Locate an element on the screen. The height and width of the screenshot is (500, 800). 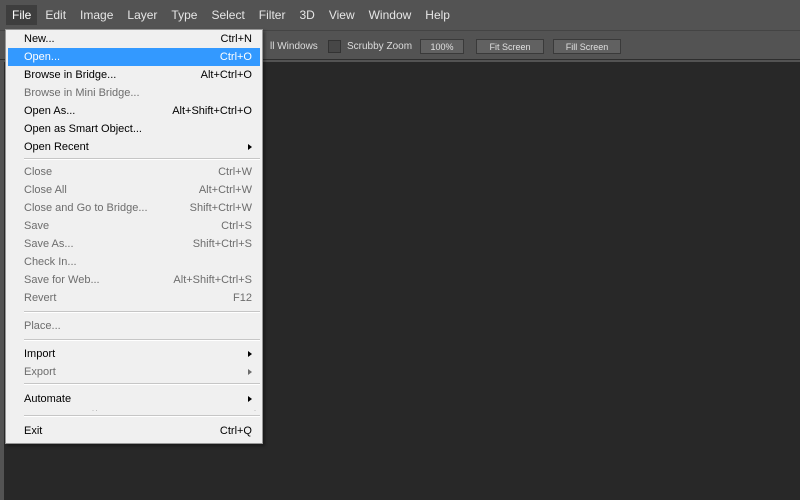
menu-item-save-as: Save As... Shift+Ctrl+S is located at coordinates (134, 244).